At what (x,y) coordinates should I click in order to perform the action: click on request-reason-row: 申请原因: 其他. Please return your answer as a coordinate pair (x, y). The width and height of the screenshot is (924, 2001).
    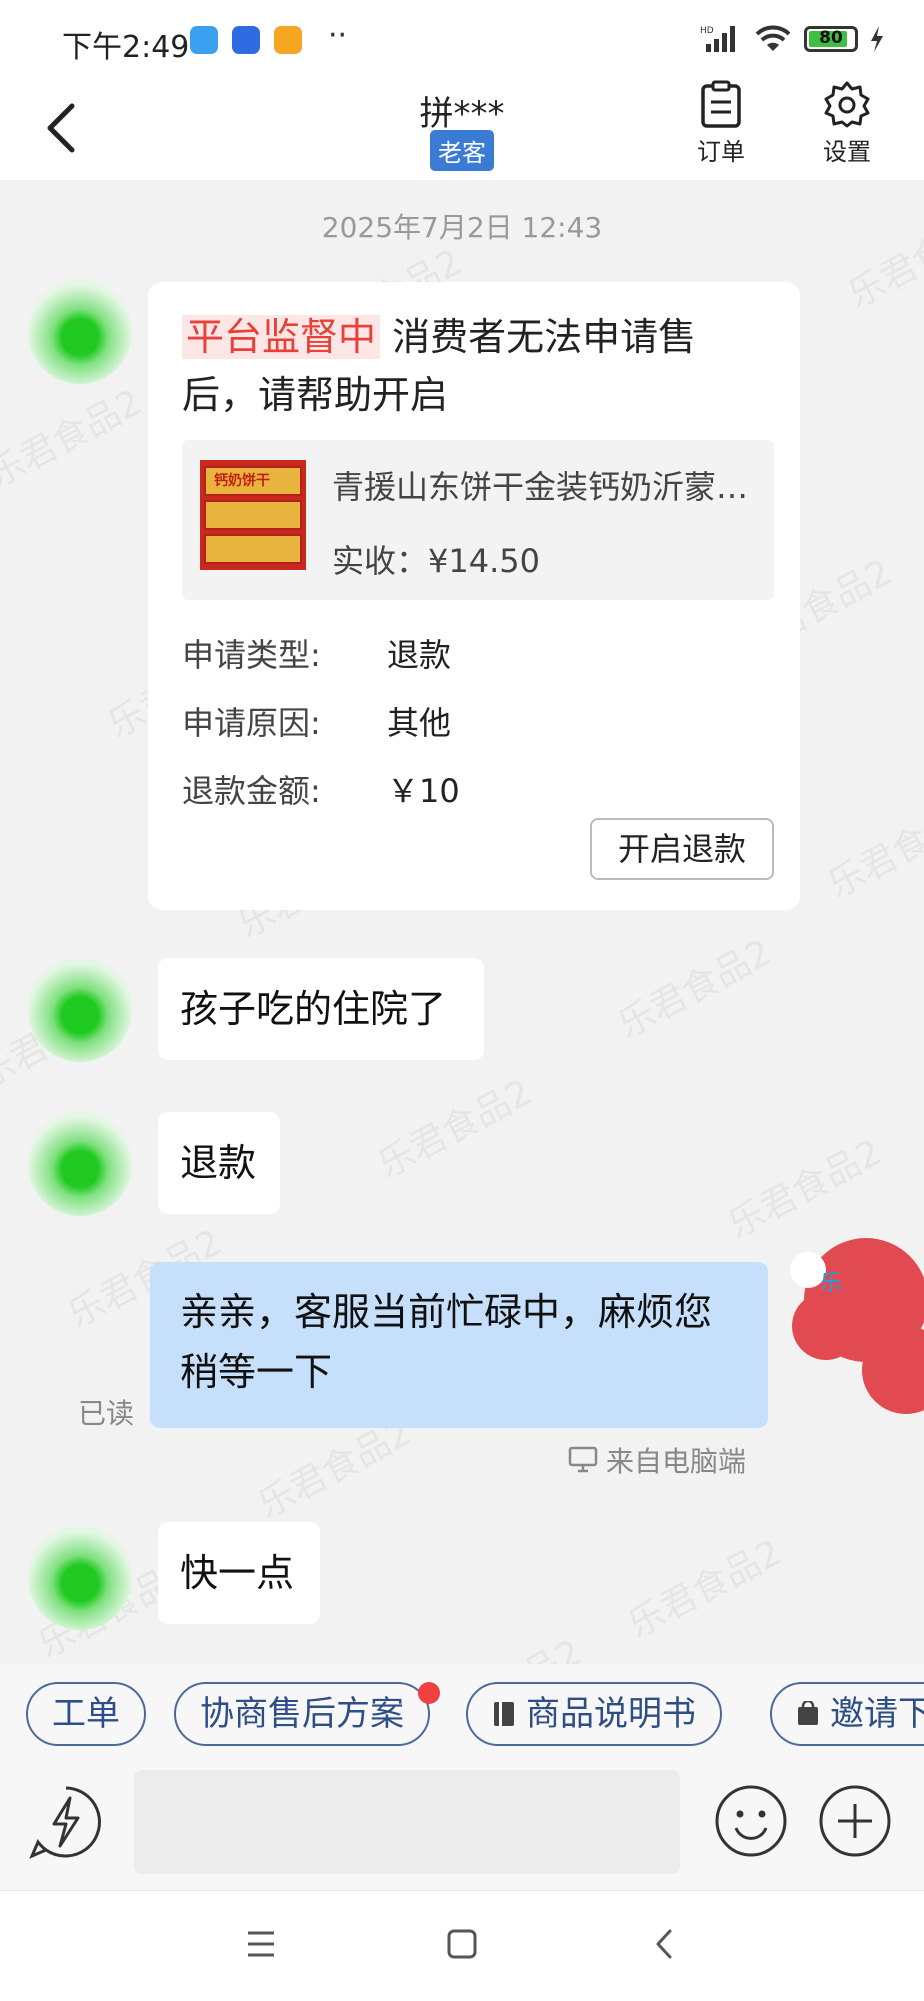
    Looking at the image, I should click on (316, 721).